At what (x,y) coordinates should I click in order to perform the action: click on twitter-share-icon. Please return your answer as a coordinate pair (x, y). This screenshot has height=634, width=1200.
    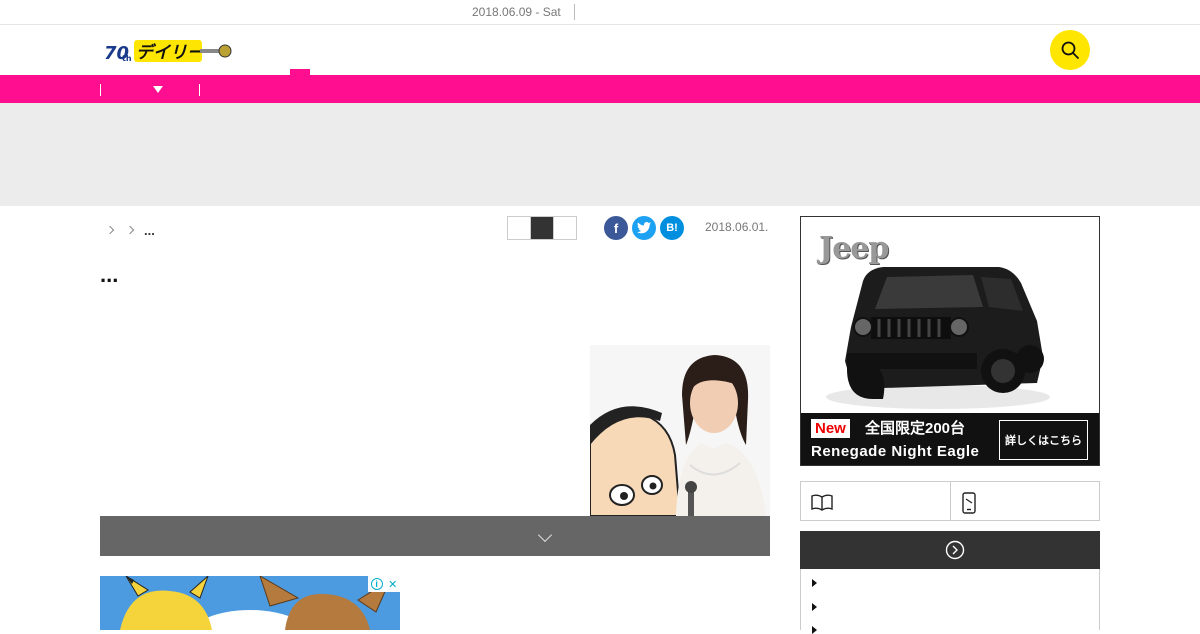
    Looking at the image, I should click on (644, 228).